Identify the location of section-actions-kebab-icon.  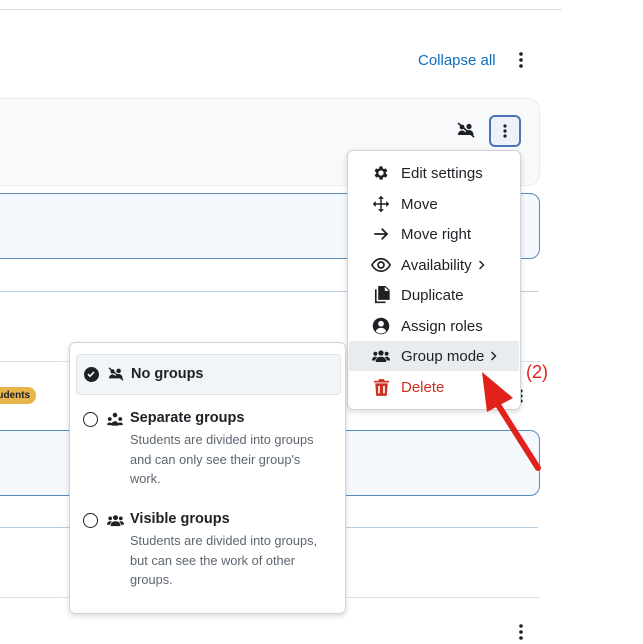
(505, 131).